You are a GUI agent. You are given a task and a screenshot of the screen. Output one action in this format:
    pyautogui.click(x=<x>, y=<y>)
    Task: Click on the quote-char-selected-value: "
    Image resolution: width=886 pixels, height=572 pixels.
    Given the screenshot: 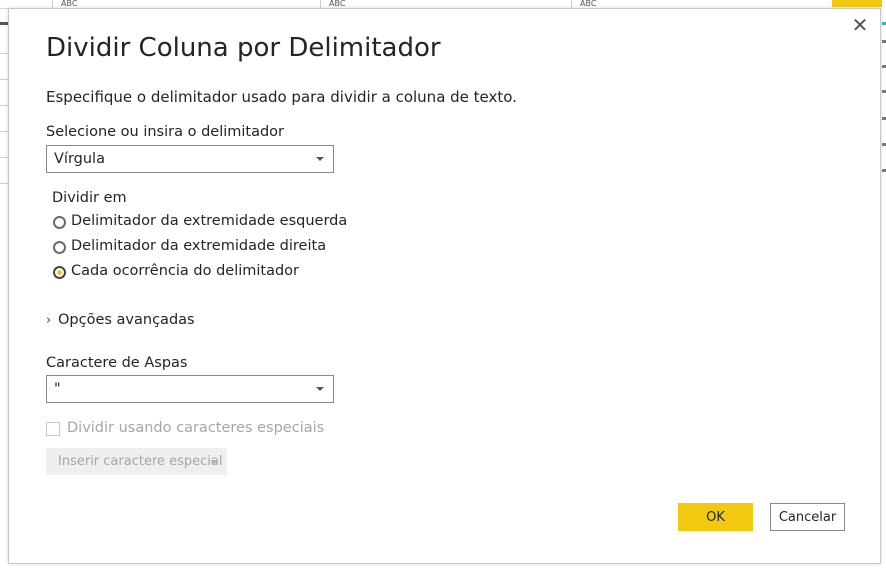 What is the action you would take?
    pyautogui.click(x=57, y=389)
    